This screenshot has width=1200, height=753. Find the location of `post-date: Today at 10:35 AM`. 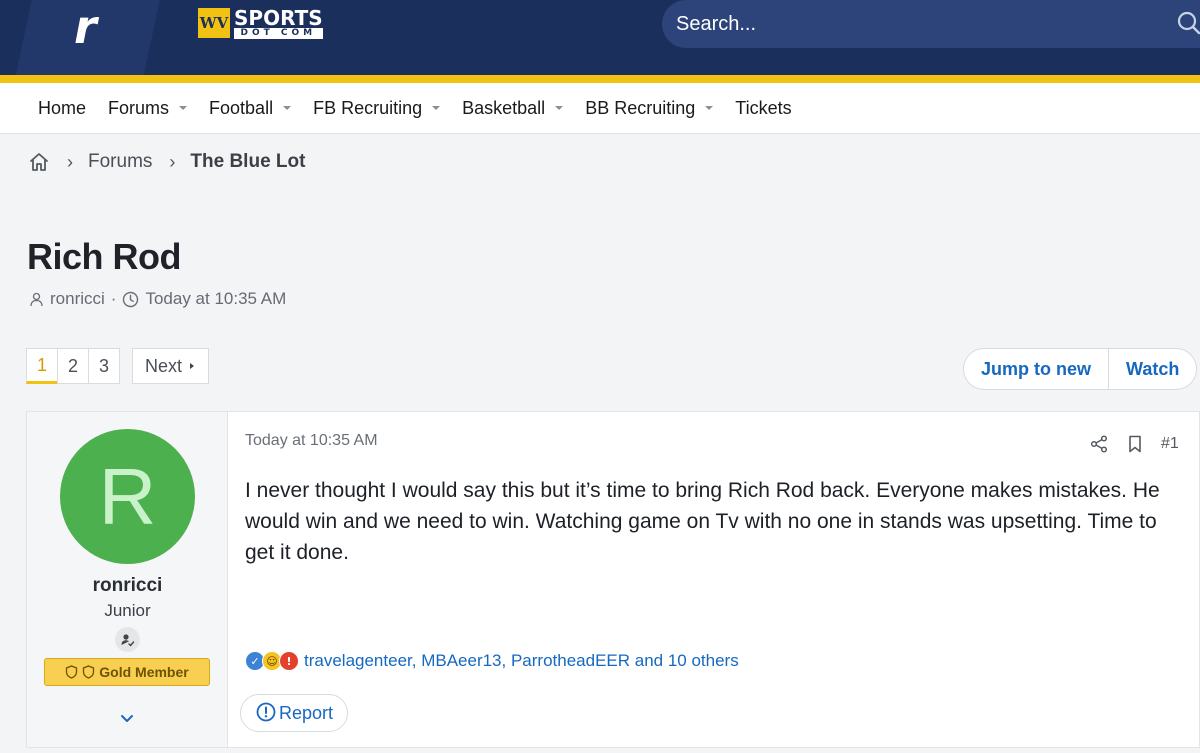

post-date: Today at 10:35 AM is located at coordinates (311, 441).